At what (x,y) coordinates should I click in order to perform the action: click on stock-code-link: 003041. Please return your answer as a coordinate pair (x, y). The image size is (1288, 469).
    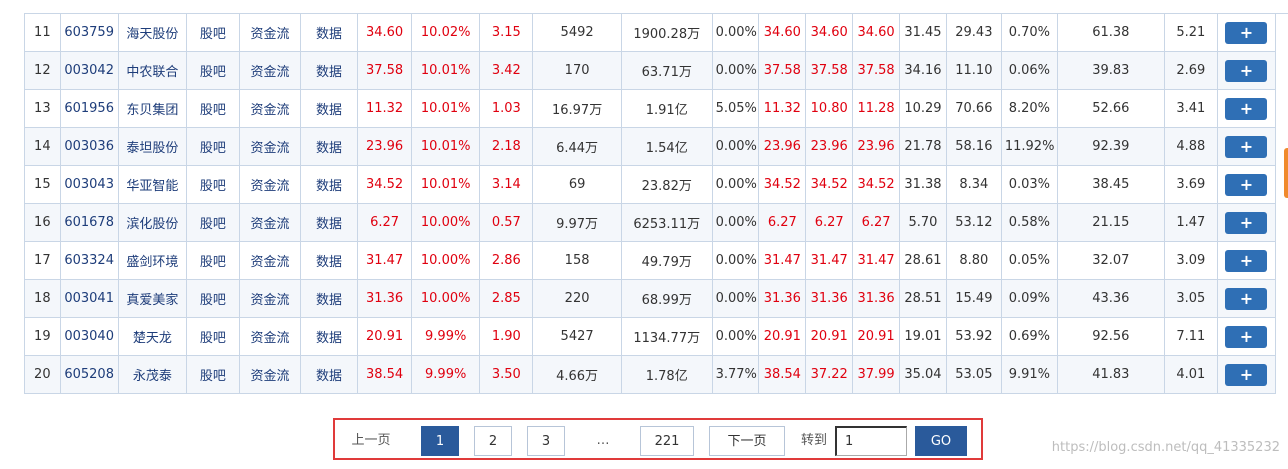
    Looking at the image, I should click on (89, 298).